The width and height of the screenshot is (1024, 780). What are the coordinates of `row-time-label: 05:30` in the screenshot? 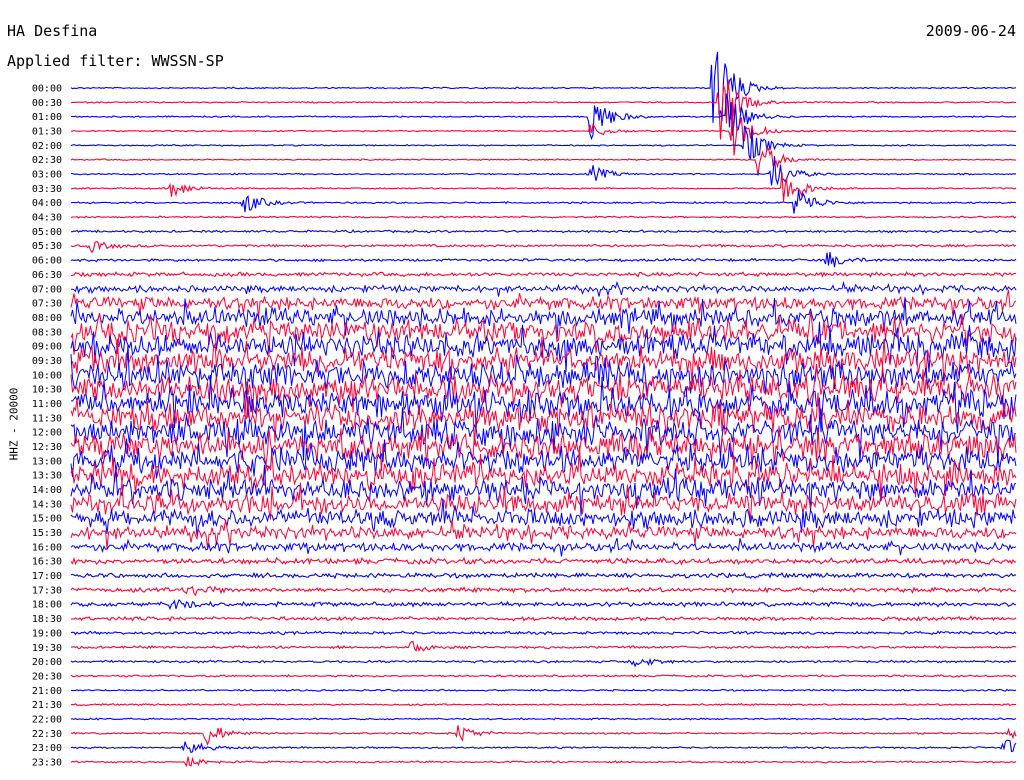 It's located at (47, 246).